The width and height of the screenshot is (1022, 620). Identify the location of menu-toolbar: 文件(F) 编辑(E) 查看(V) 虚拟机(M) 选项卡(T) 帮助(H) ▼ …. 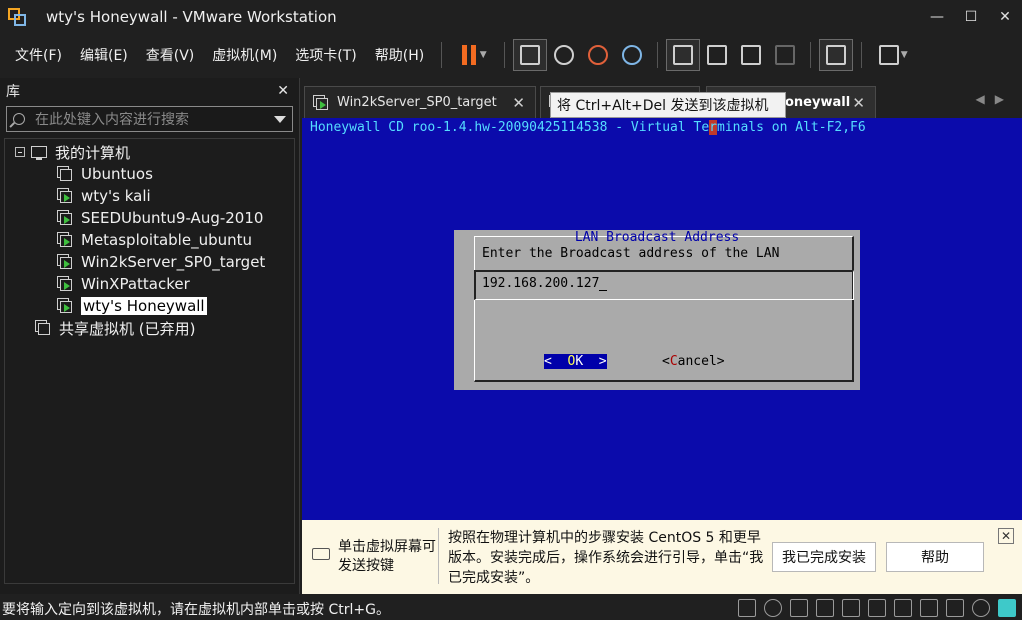
(511, 55).